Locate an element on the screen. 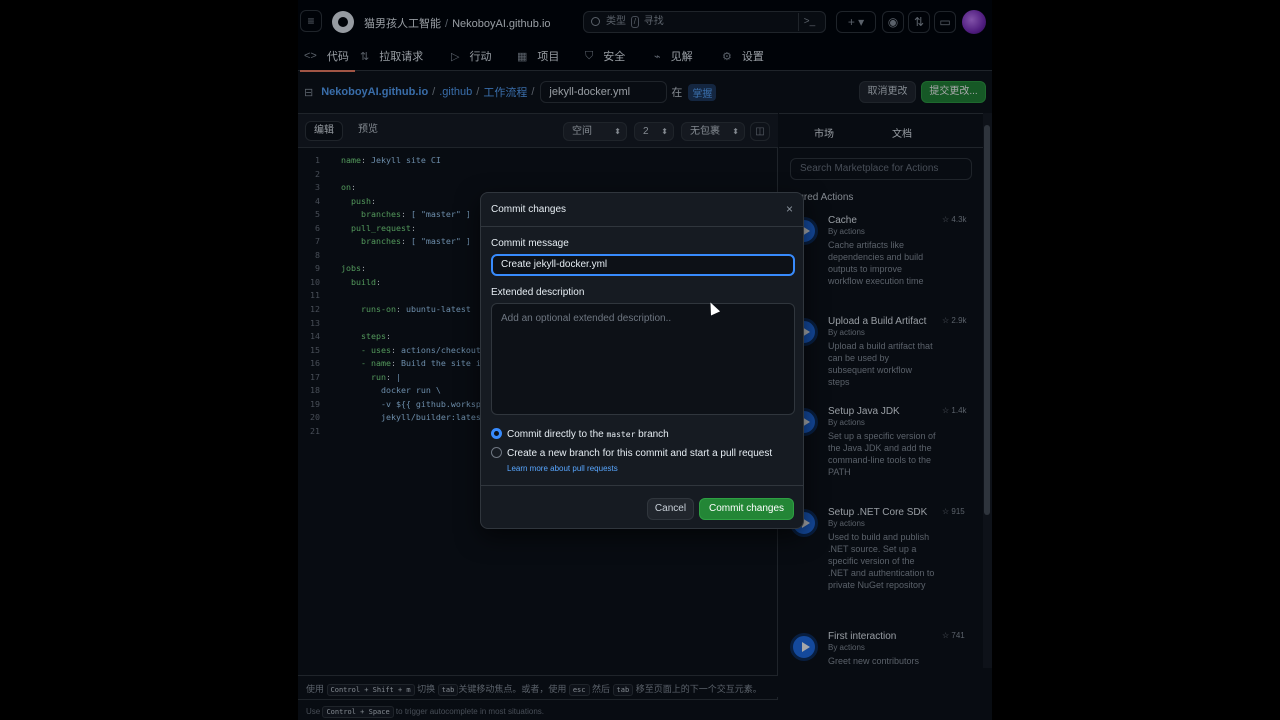  extended-description-textarea: Add an optional extended description.. is located at coordinates (643, 359).